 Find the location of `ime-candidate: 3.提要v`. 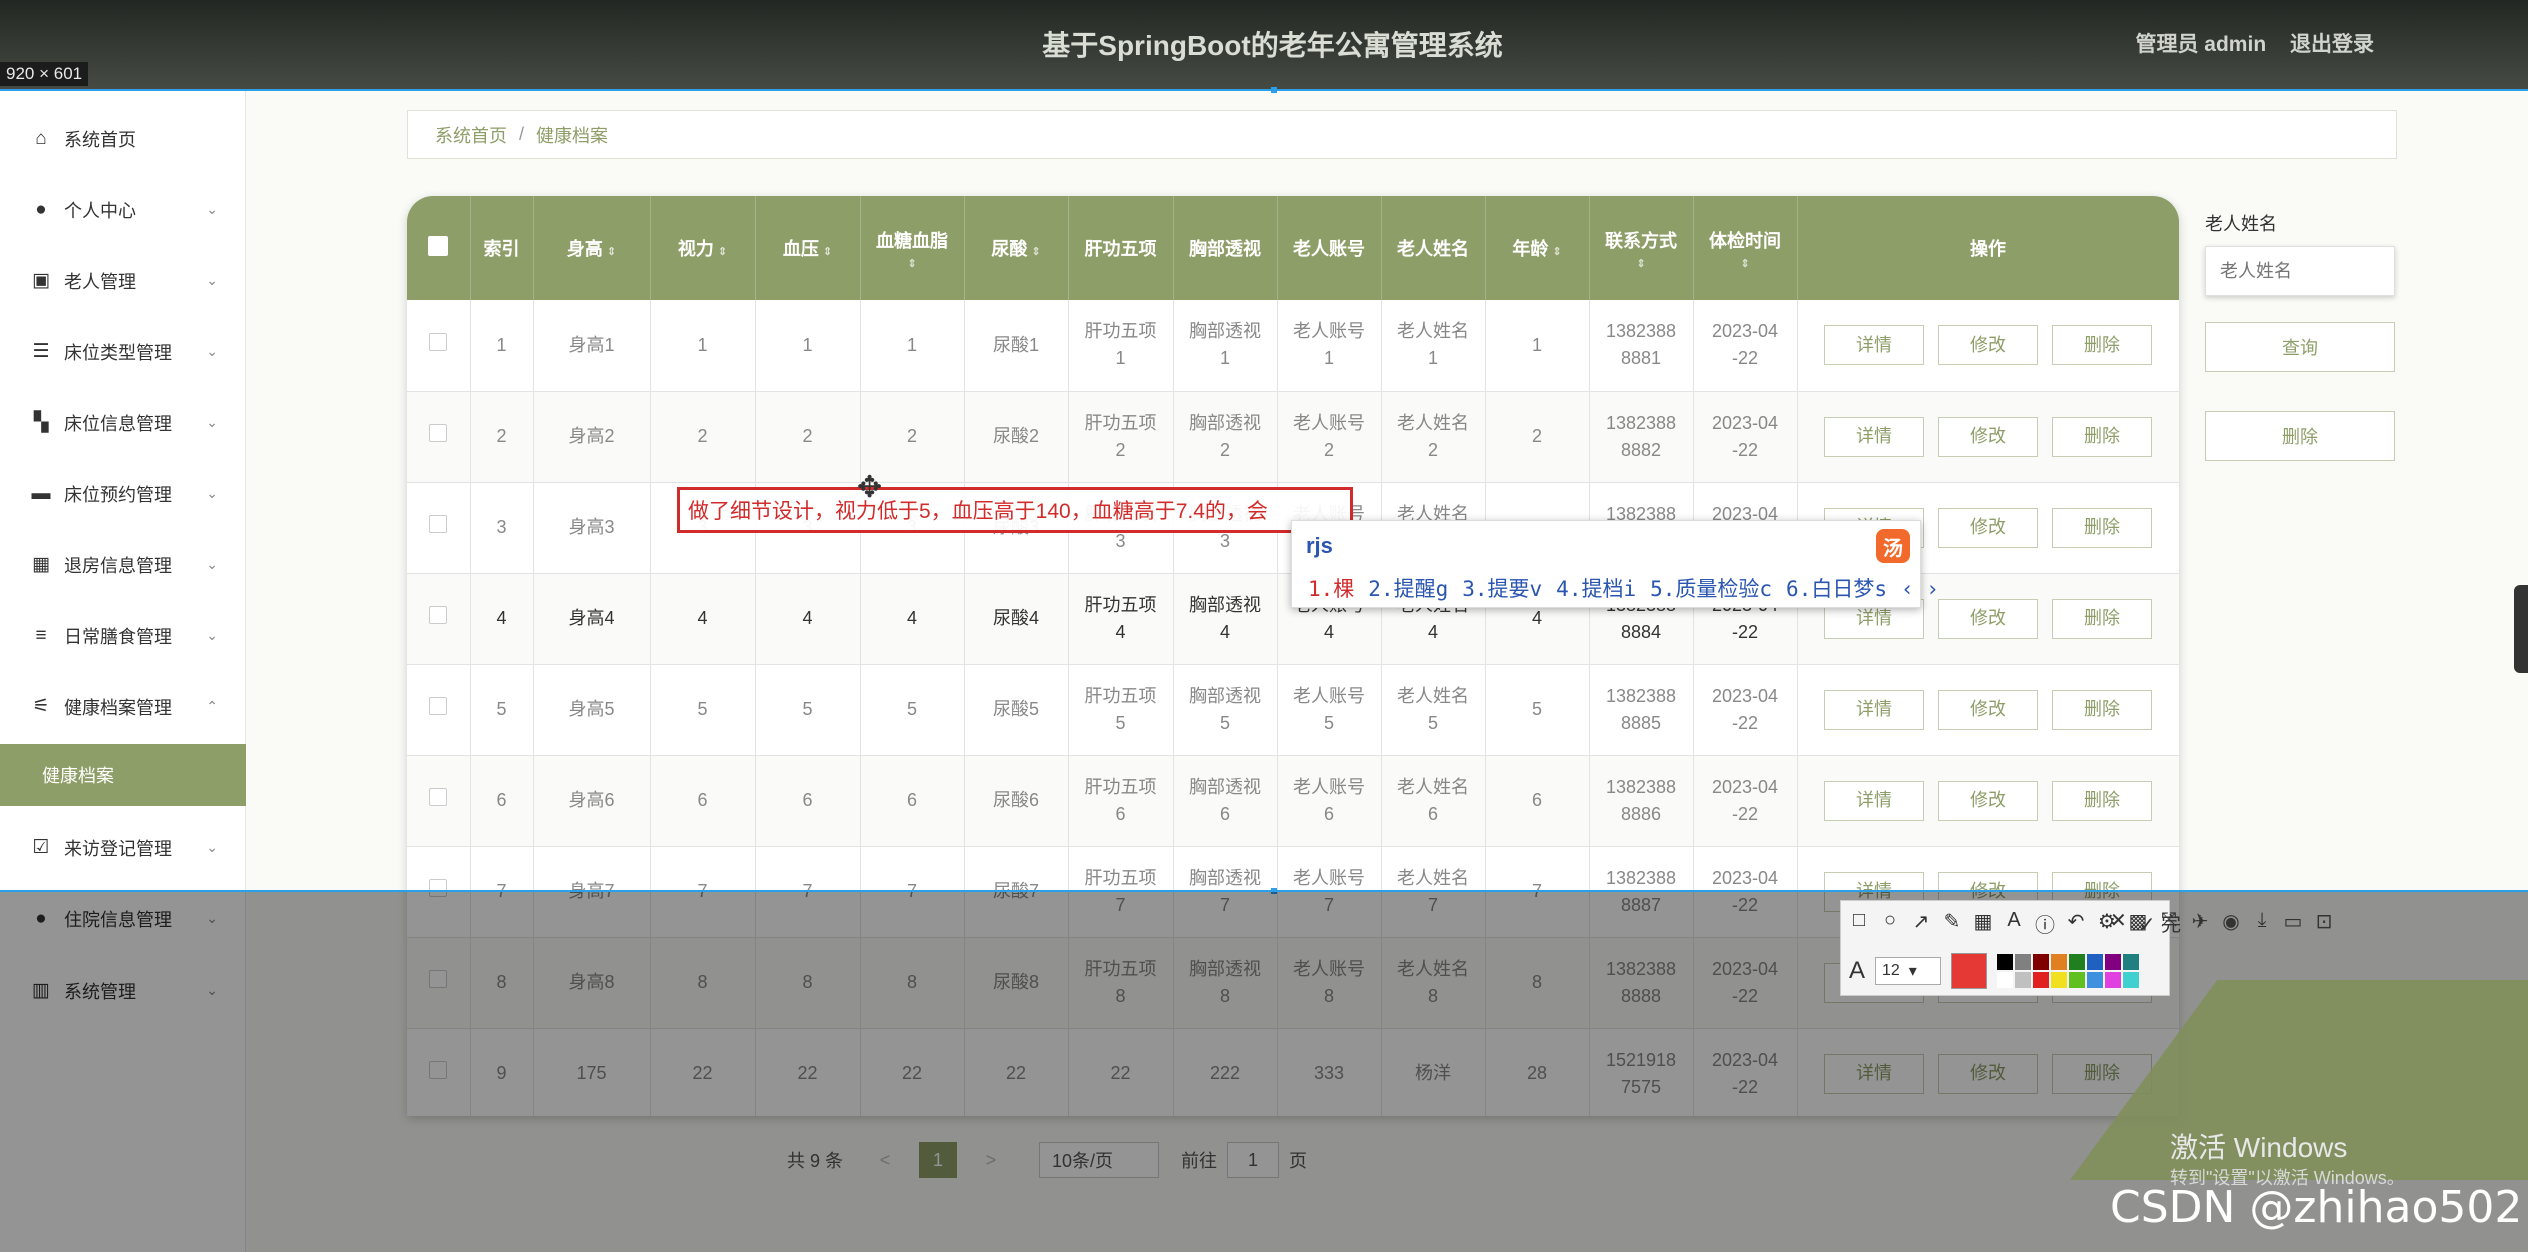

ime-candidate: 3.提要v is located at coordinates (1502, 589).